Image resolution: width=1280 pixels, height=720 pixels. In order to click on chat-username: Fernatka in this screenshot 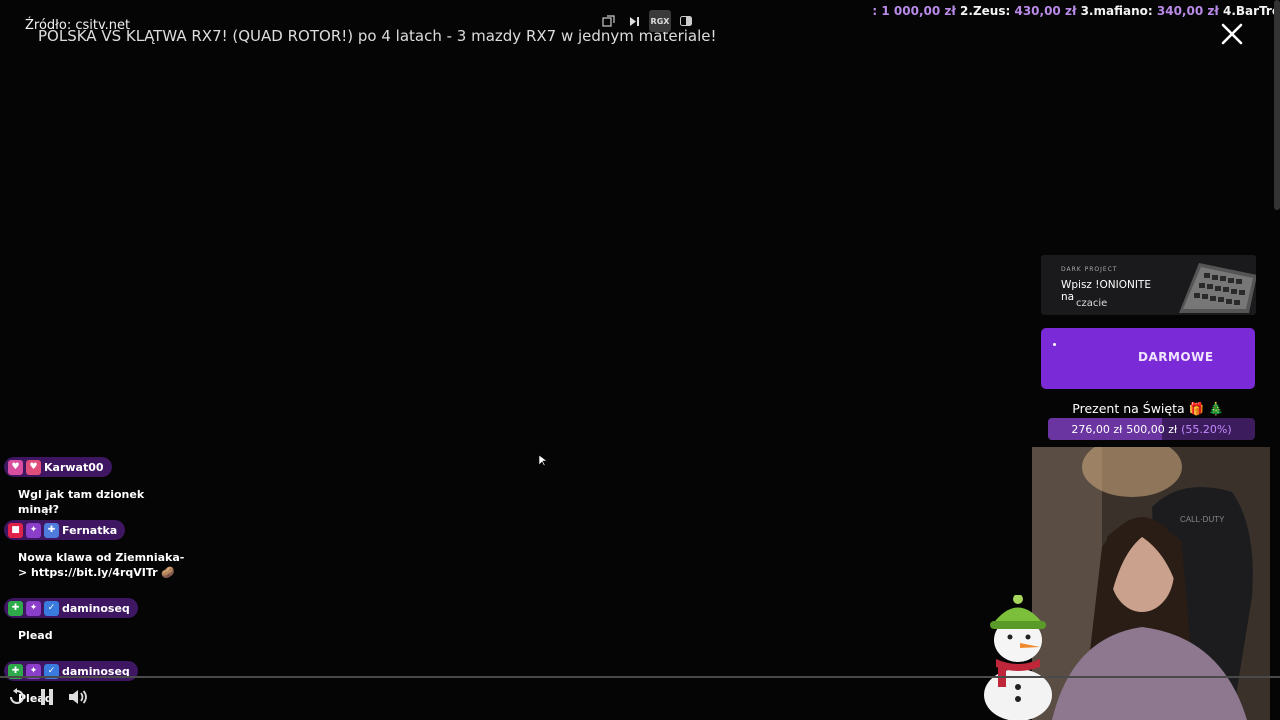, I will do `click(90, 530)`.